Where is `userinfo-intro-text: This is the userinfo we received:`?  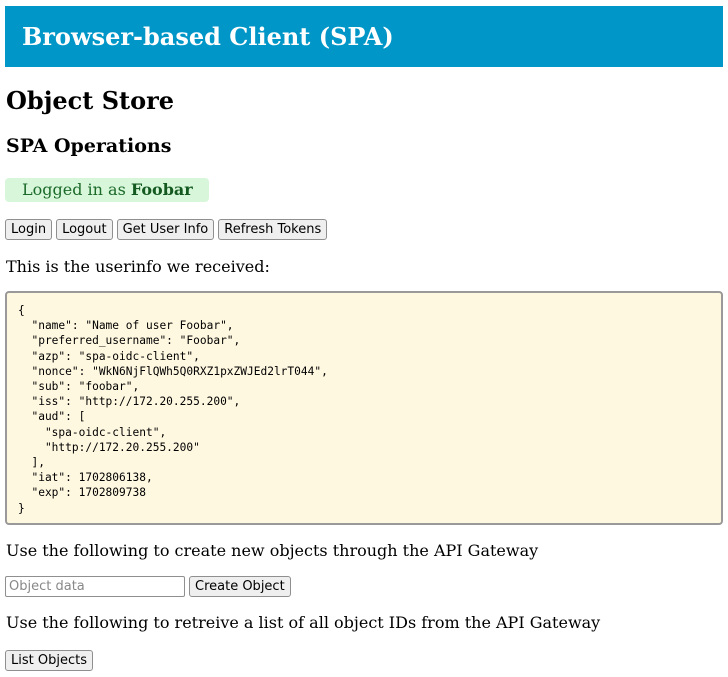 userinfo-intro-text: This is the userinfo we received: is located at coordinates (138, 266).